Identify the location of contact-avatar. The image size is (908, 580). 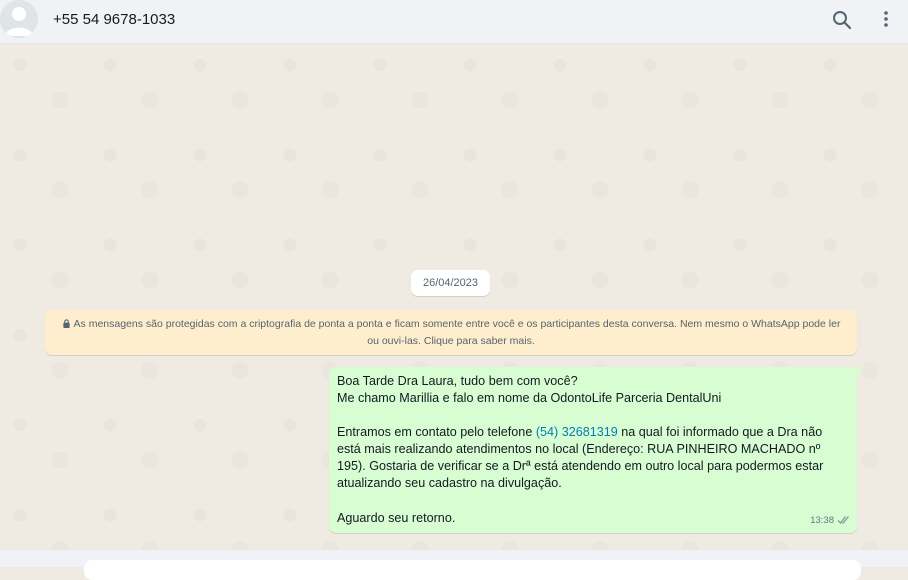
(19, 19).